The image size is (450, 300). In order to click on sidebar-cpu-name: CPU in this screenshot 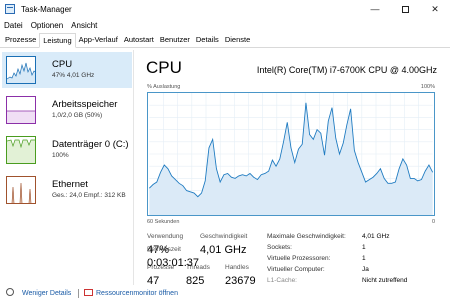, I will do `click(62, 64)`.